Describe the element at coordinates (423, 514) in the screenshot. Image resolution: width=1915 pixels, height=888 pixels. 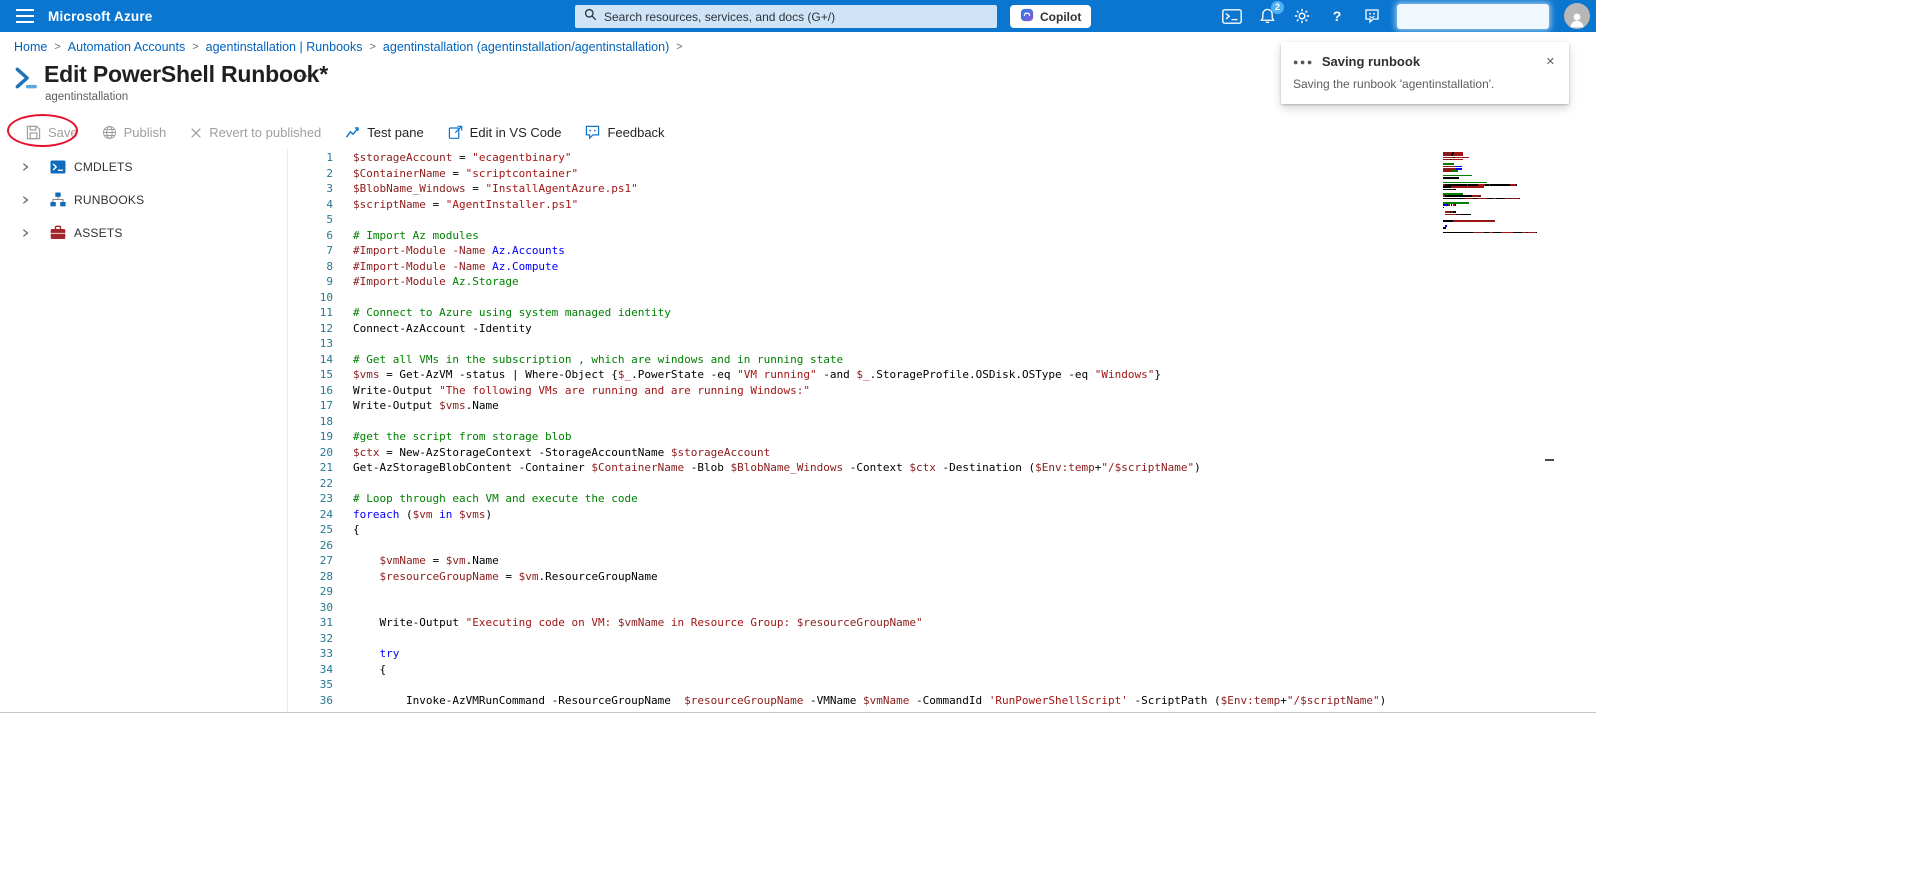
I see `code-text: foreach ($vm in $vms)` at that location.